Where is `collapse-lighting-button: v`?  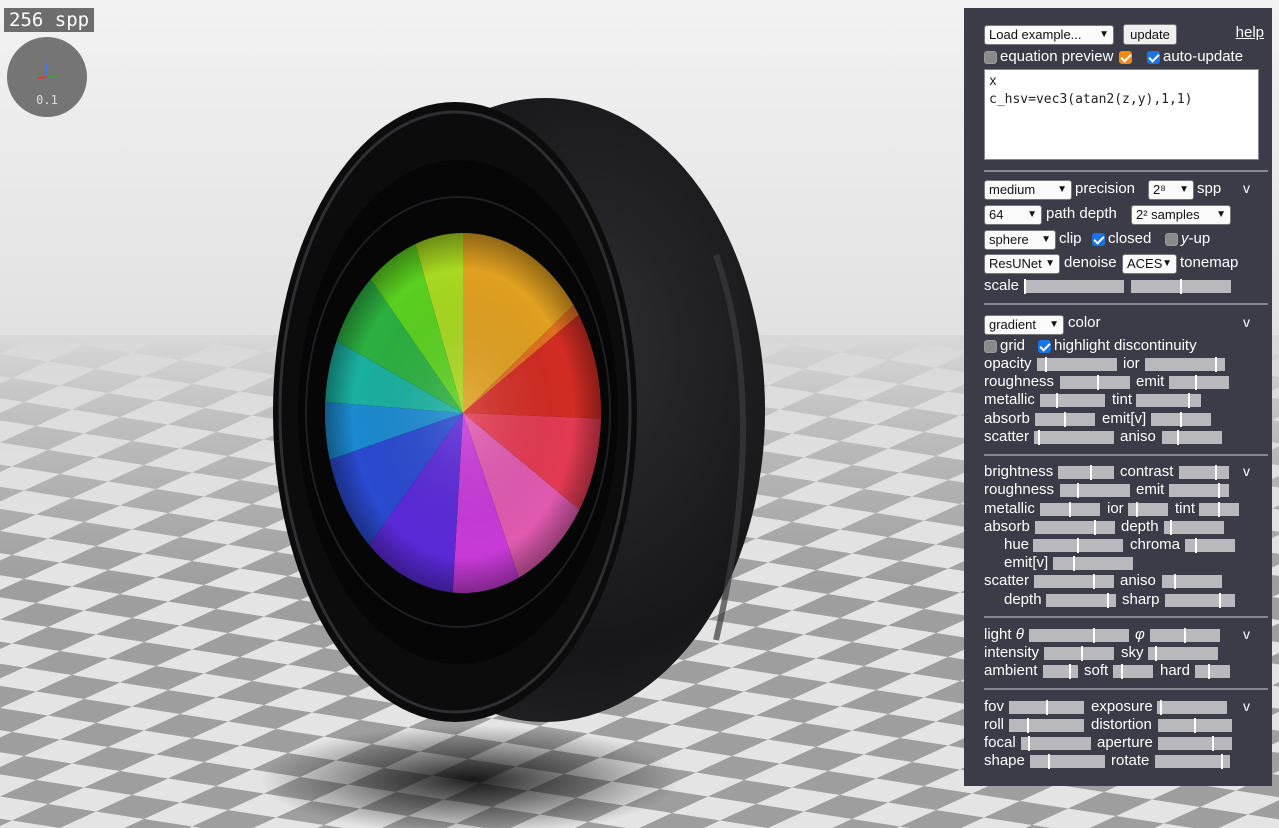
collapse-lighting-button: v is located at coordinates (1246, 634).